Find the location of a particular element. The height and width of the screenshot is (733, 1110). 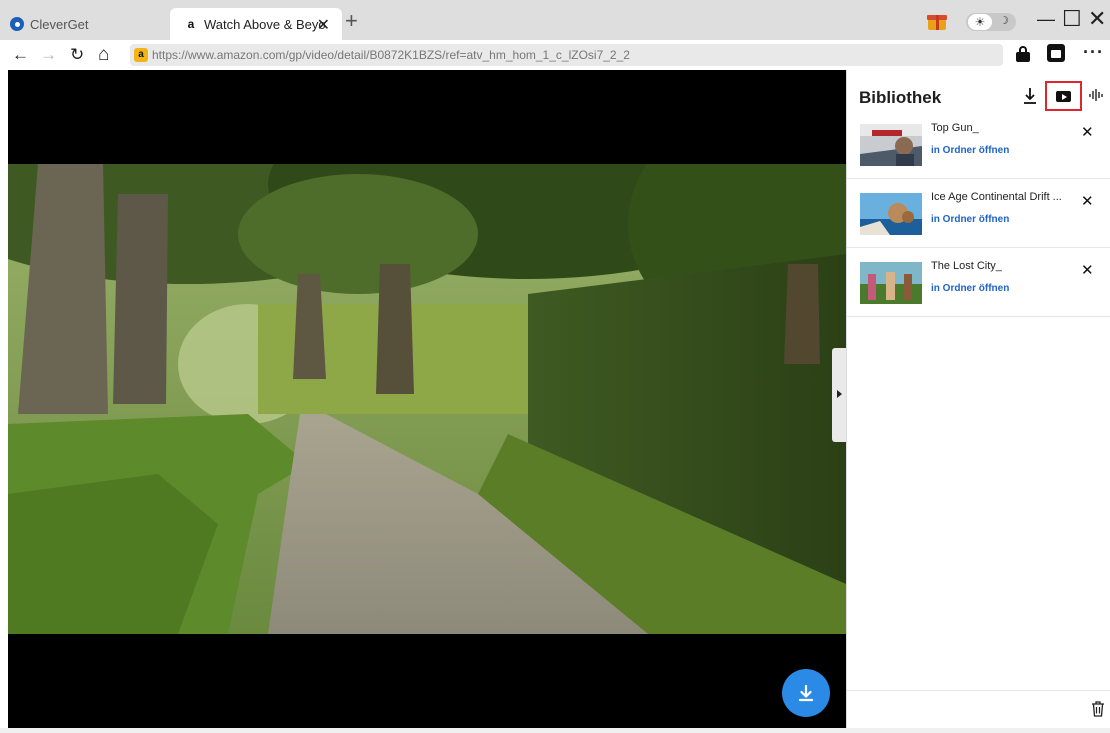

maximize-button: ☐ is located at coordinates (1072, 19).